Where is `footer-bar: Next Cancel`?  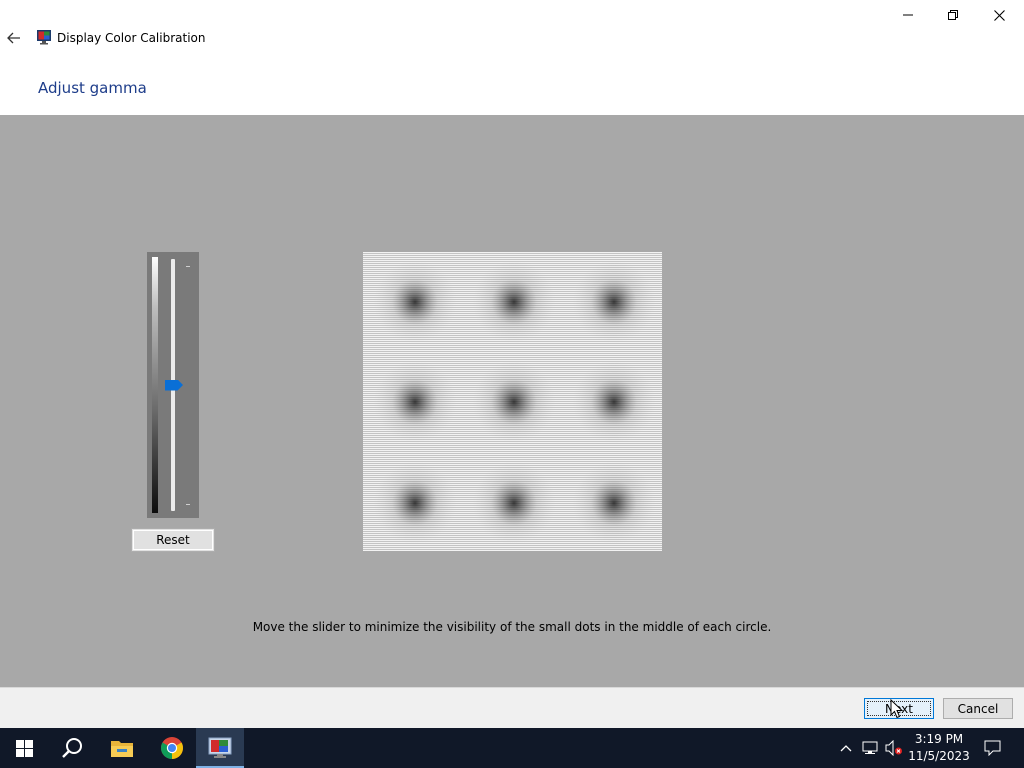 footer-bar: Next Cancel is located at coordinates (512, 707).